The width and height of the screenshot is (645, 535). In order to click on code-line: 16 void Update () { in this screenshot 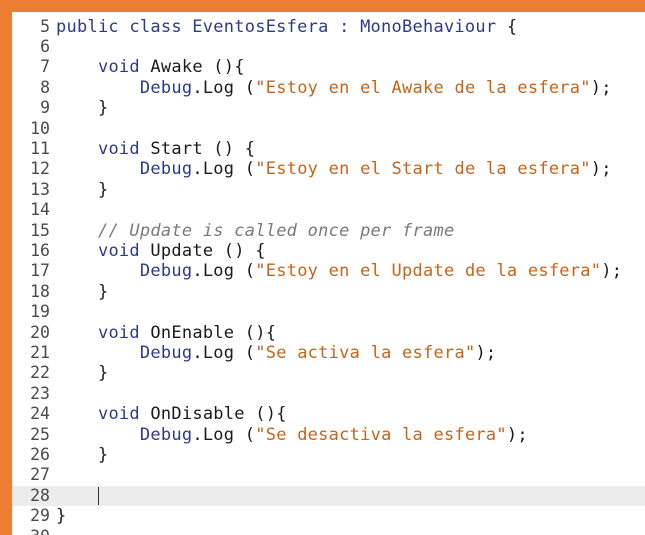, I will do `click(328, 251)`.